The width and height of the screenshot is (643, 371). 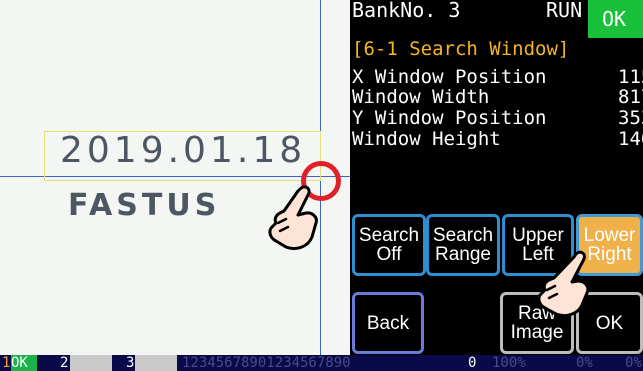 What do you see at coordinates (388, 323) in the screenshot?
I see `back-button: Back` at bounding box center [388, 323].